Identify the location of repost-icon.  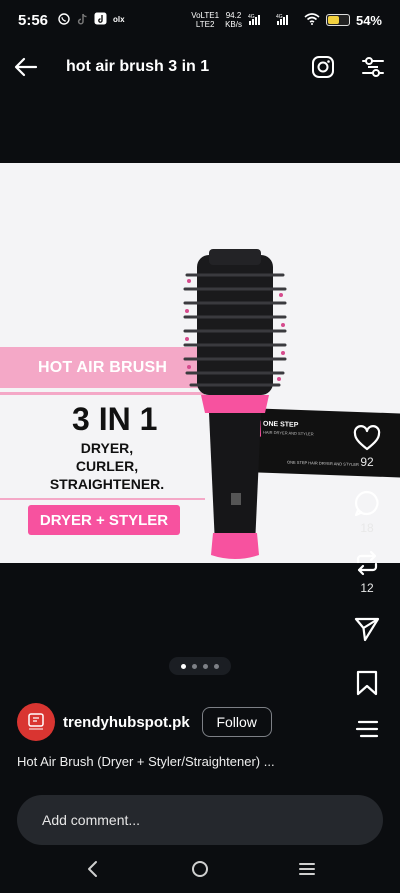
(367, 563).